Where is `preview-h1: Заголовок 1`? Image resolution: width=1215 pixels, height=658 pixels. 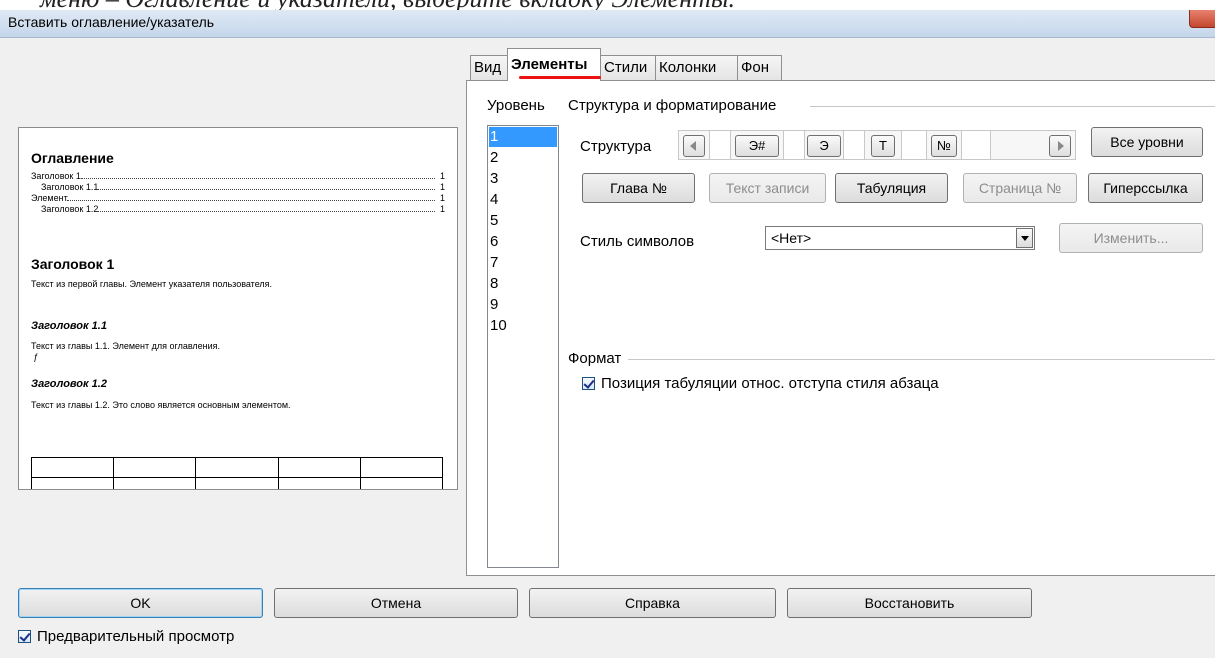
preview-h1: Заголовок 1 is located at coordinates (73, 264).